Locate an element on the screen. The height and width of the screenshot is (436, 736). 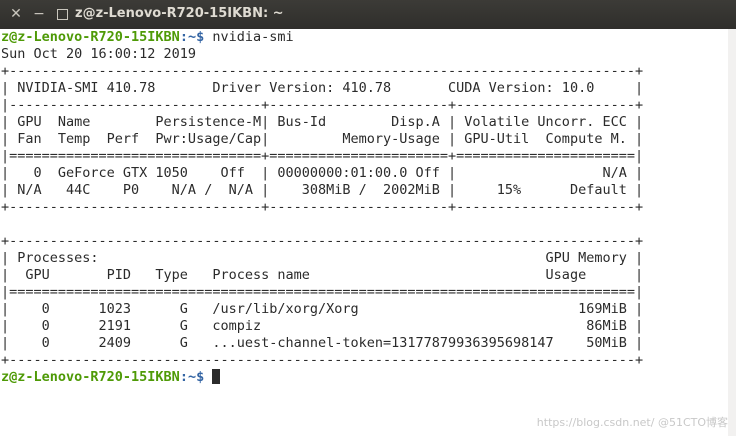
command-line: z@z-Lenovo-R720-15IKBN:~$ nvidia-smi is located at coordinates (364, 37).